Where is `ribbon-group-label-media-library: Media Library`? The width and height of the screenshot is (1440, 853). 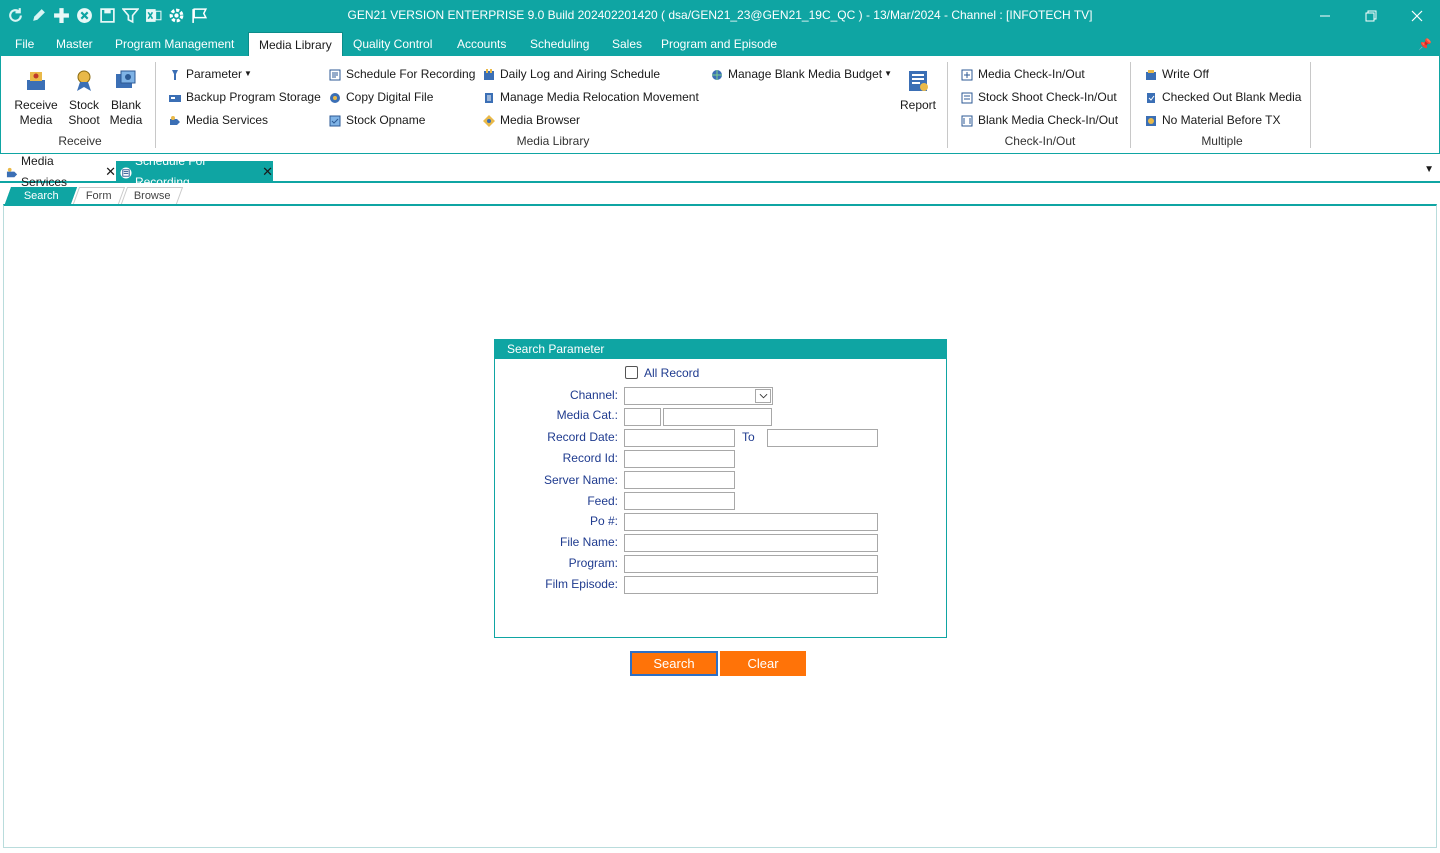
ribbon-group-label-media-library: Media Library is located at coordinates (553, 141).